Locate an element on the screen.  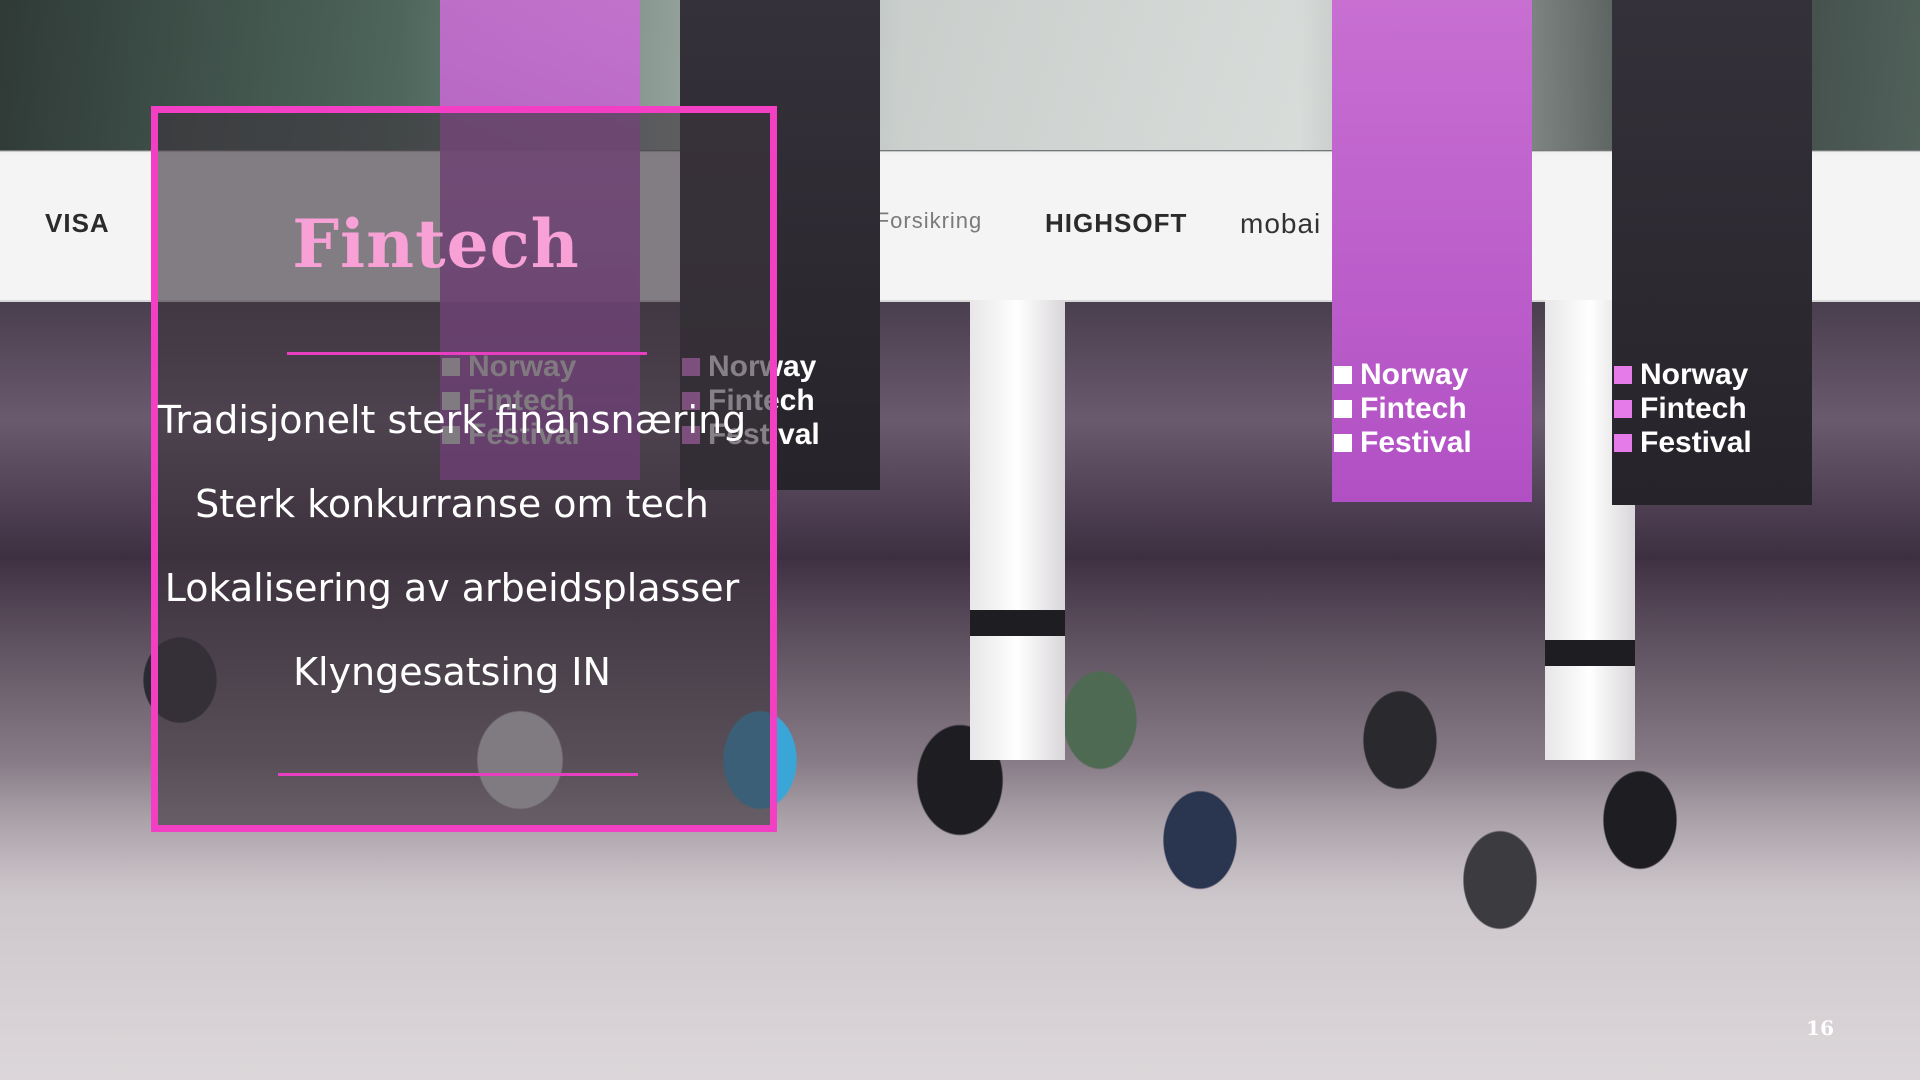
sponsor-logo-highsoft: HIGHSOFT is located at coordinates (1116, 223).